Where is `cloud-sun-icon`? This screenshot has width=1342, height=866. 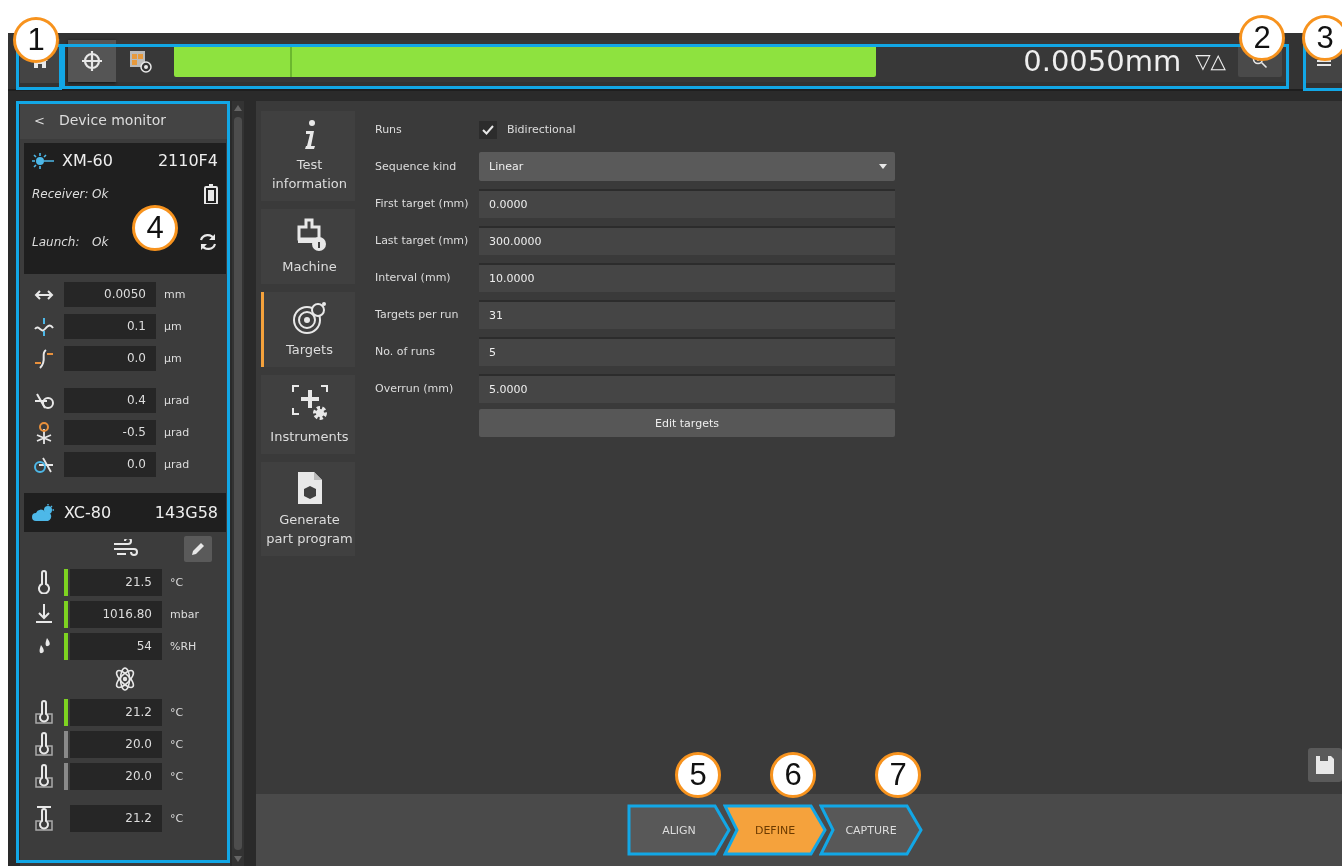
cloud-sun-icon is located at coordinates (44, 512).